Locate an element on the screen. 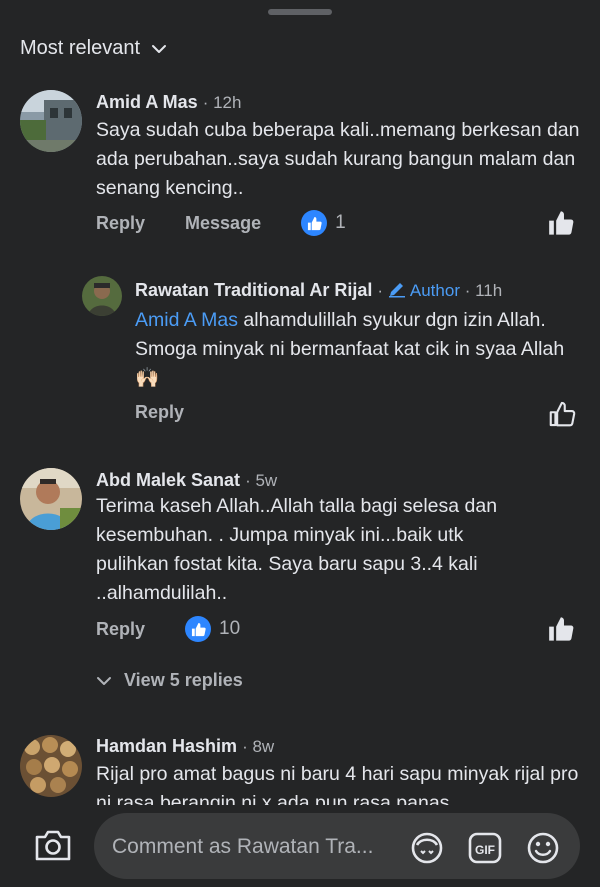 The image size is (600, 887). commenter-name: Rawatan Traditional Ar Rijal is located at coordinates (253, 290).